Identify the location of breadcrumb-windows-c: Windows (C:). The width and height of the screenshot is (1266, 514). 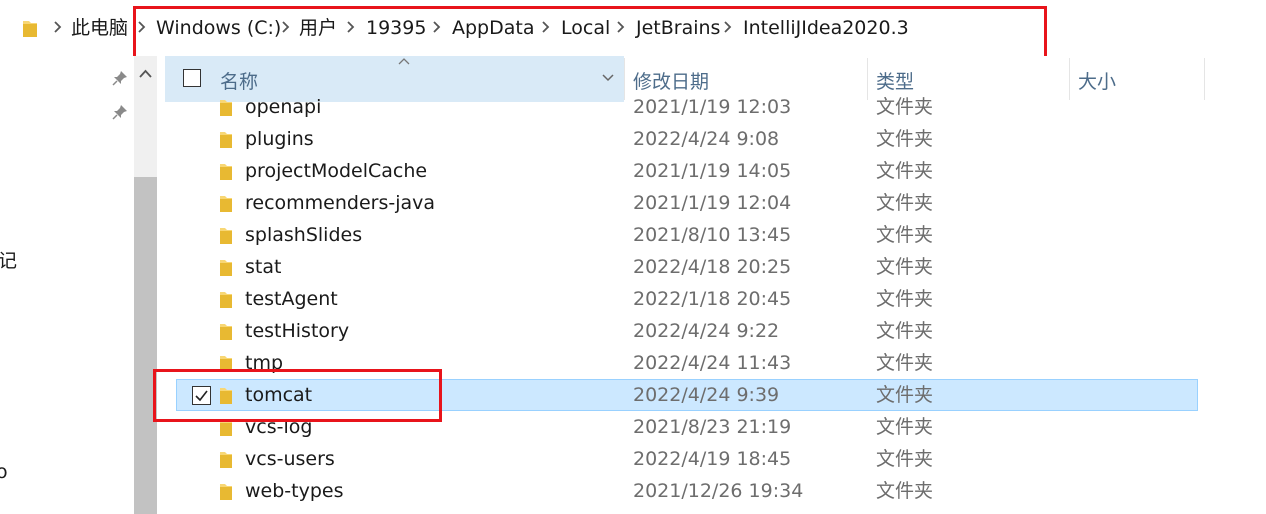
(218, 28).